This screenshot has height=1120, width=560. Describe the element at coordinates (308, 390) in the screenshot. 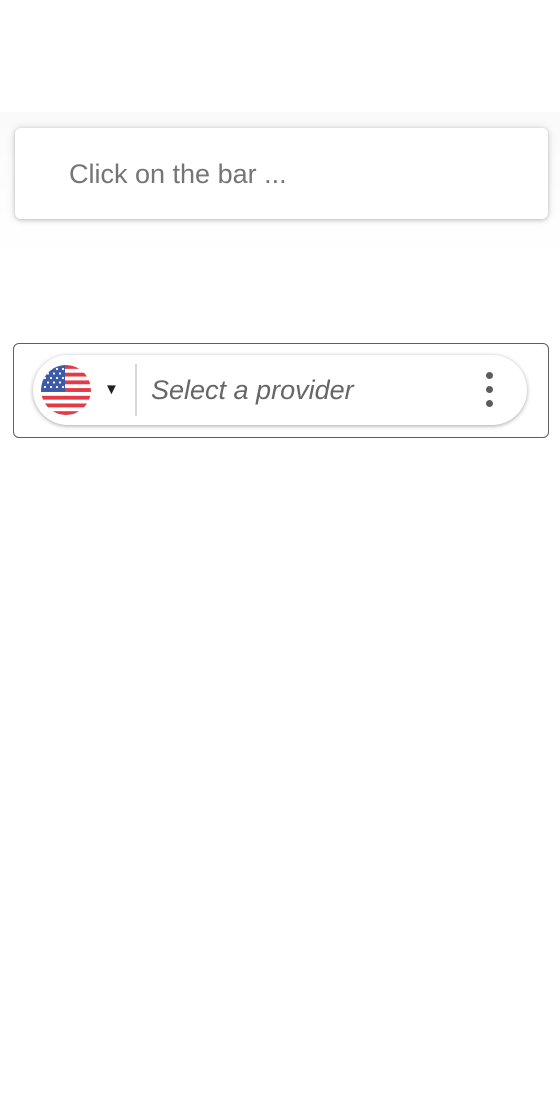

I see `provider-input` at that location.